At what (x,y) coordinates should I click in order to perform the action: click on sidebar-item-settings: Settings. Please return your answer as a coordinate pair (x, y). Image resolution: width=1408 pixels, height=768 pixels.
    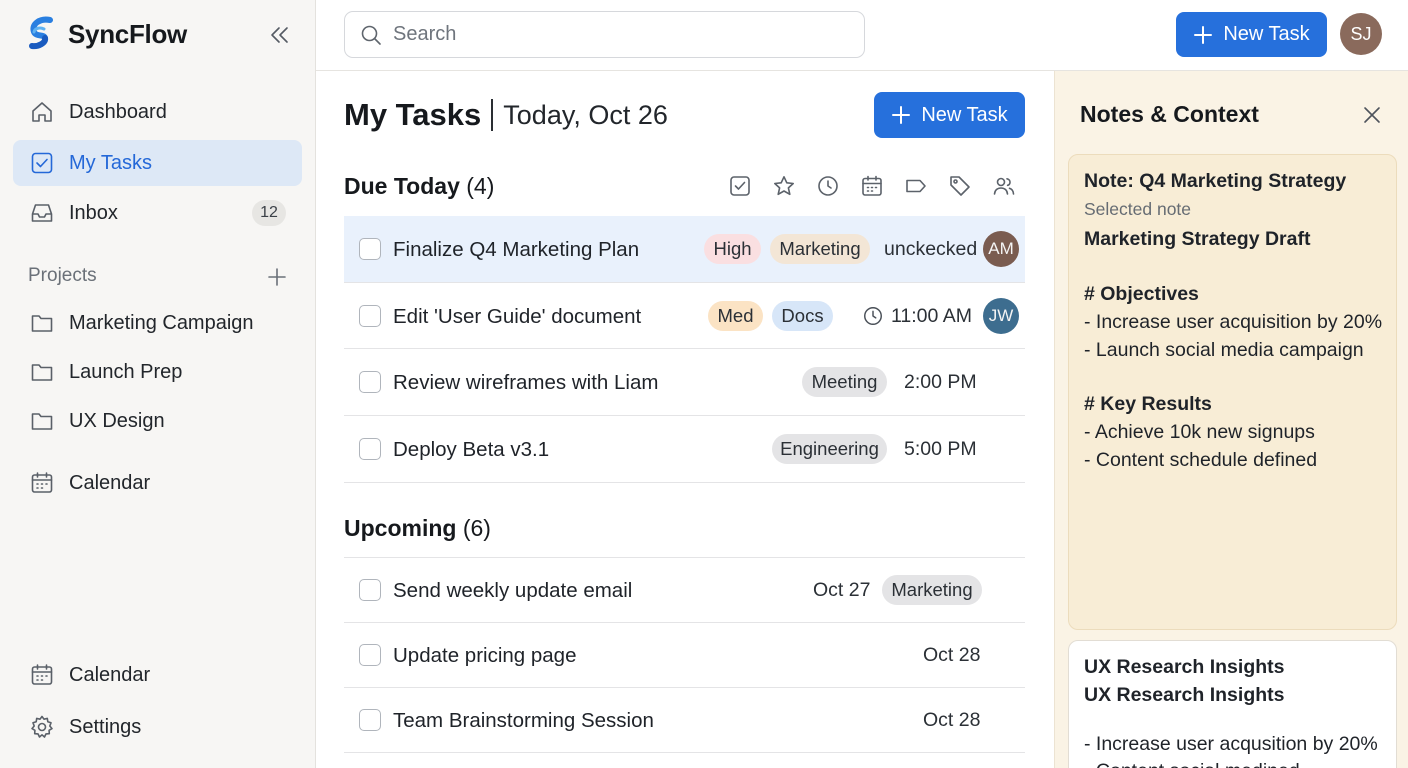
    Looking at the image, I should click on (157, 727).